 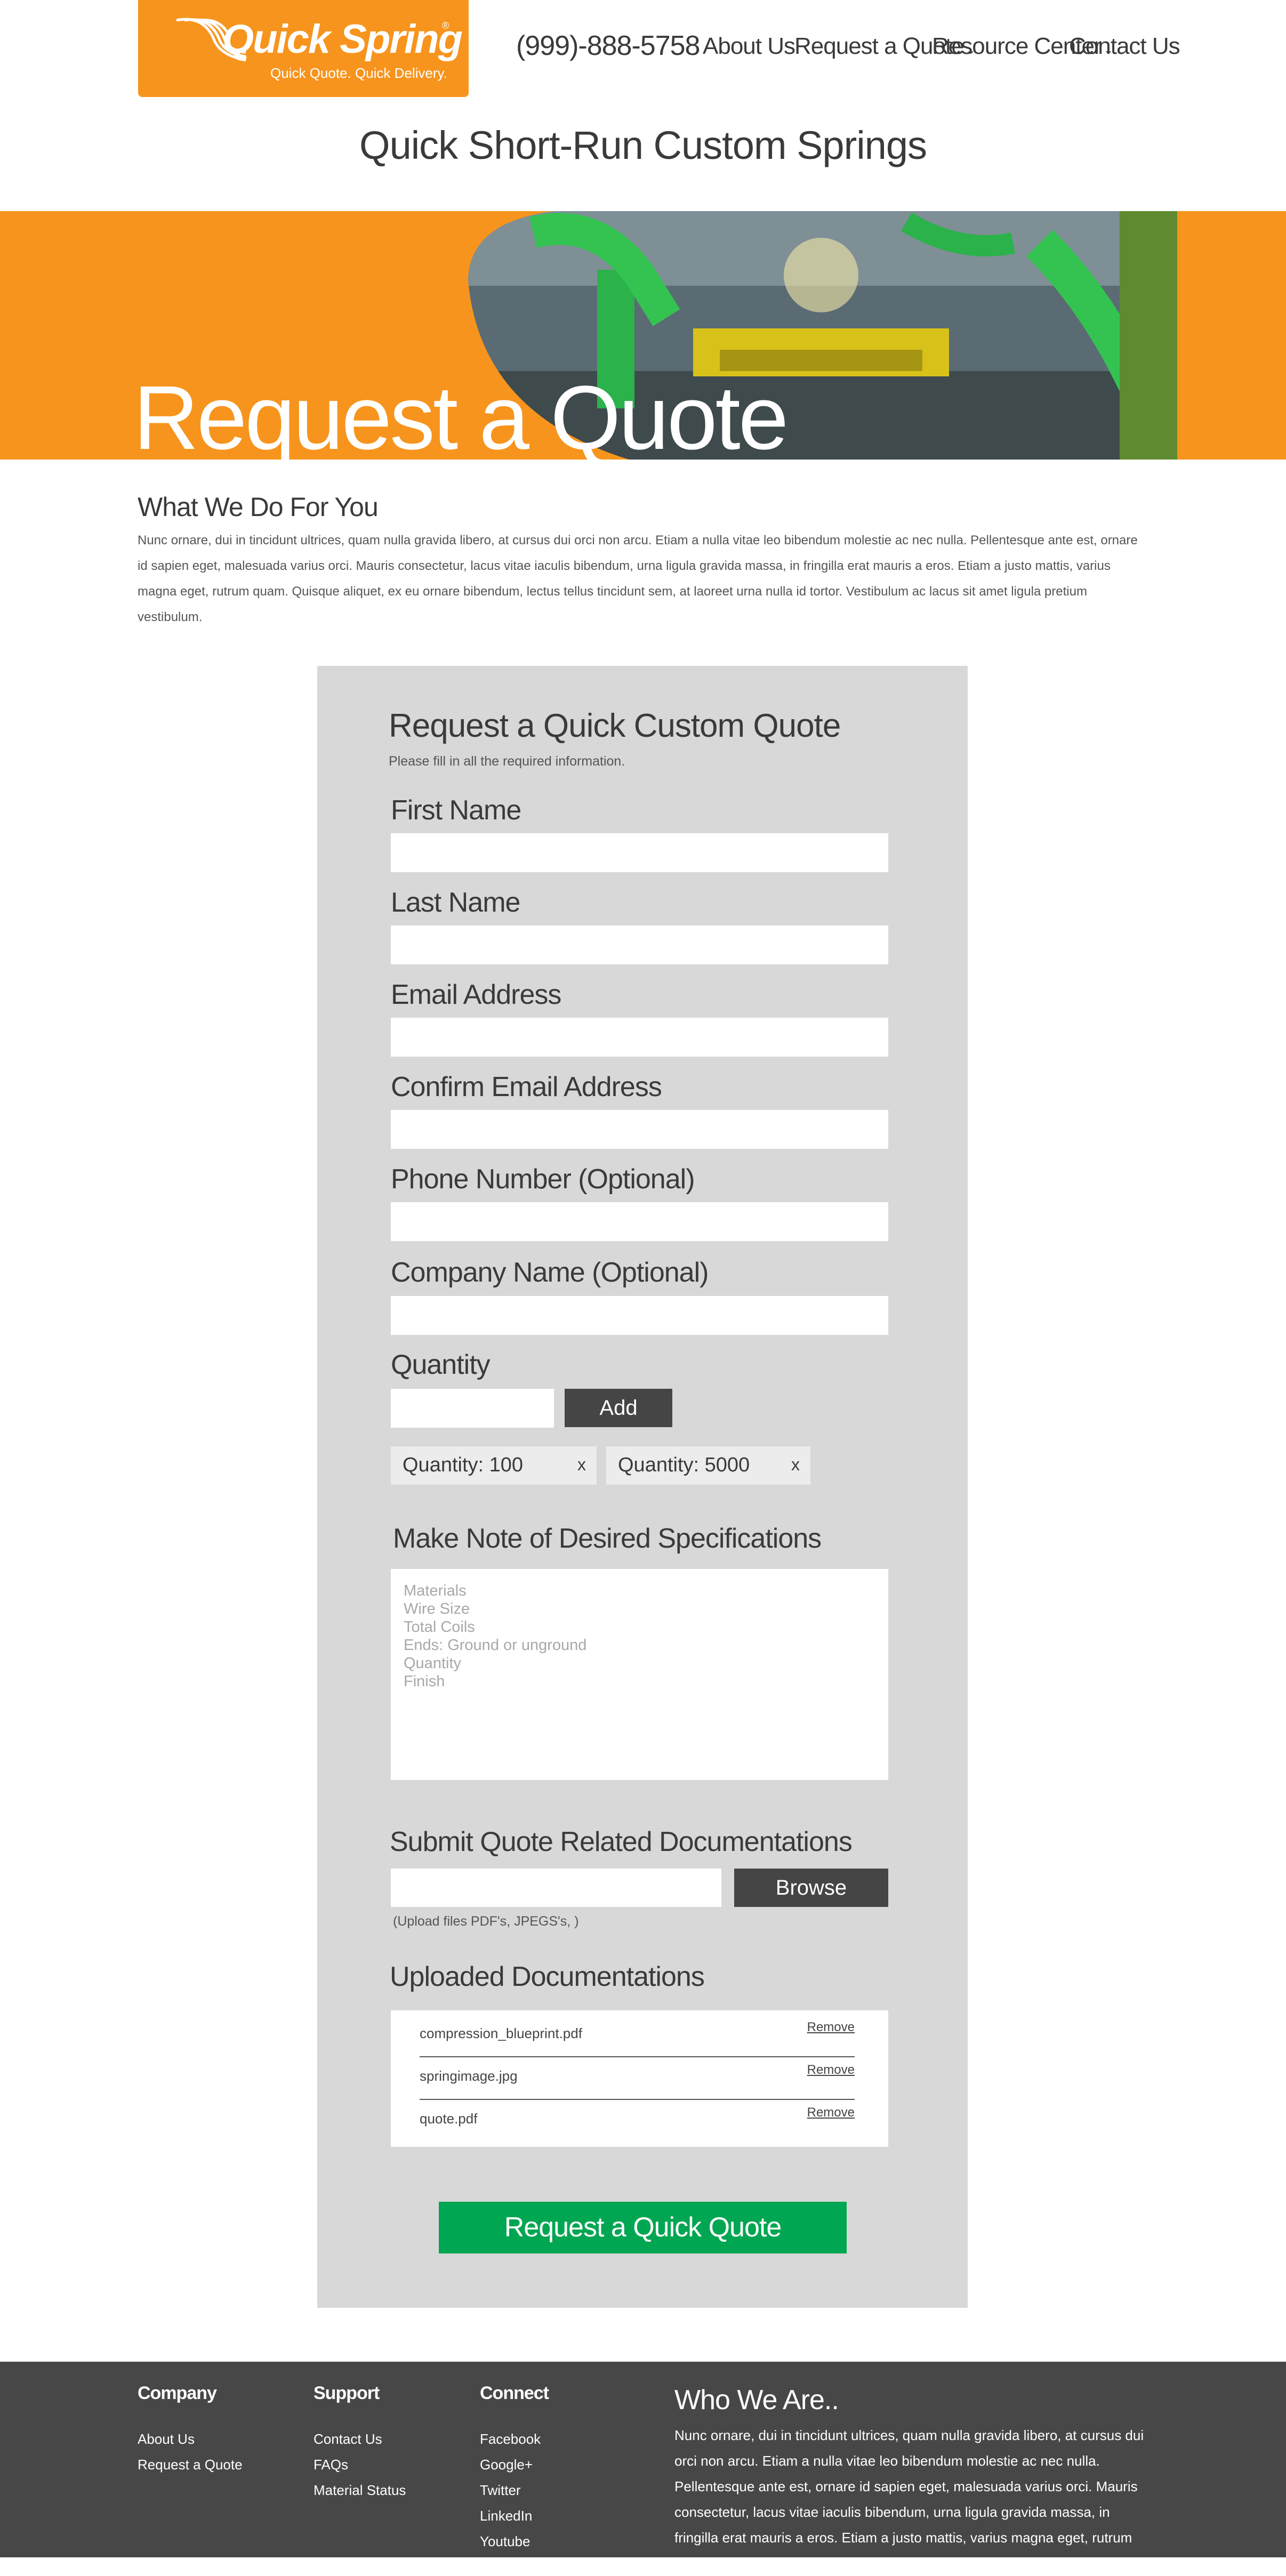 What do you see at coordinates (501, 2033) in the screenshot?
I see `document-name: compression_blueprint.pdf` at bounding box center [501, 2033].